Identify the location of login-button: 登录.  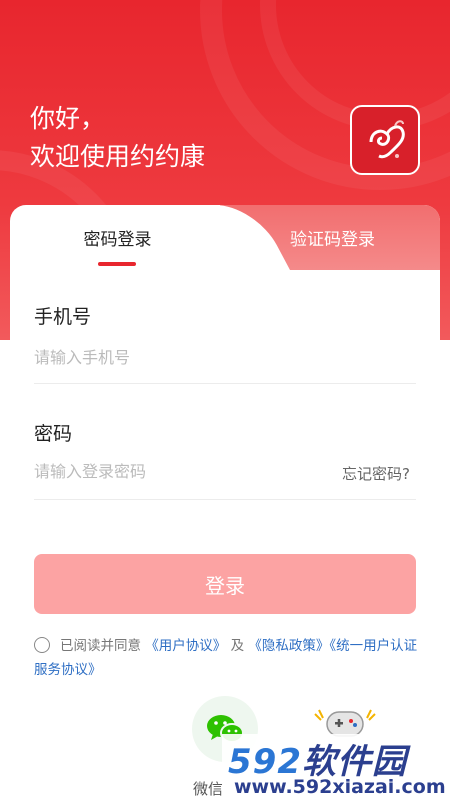
(225, 584).